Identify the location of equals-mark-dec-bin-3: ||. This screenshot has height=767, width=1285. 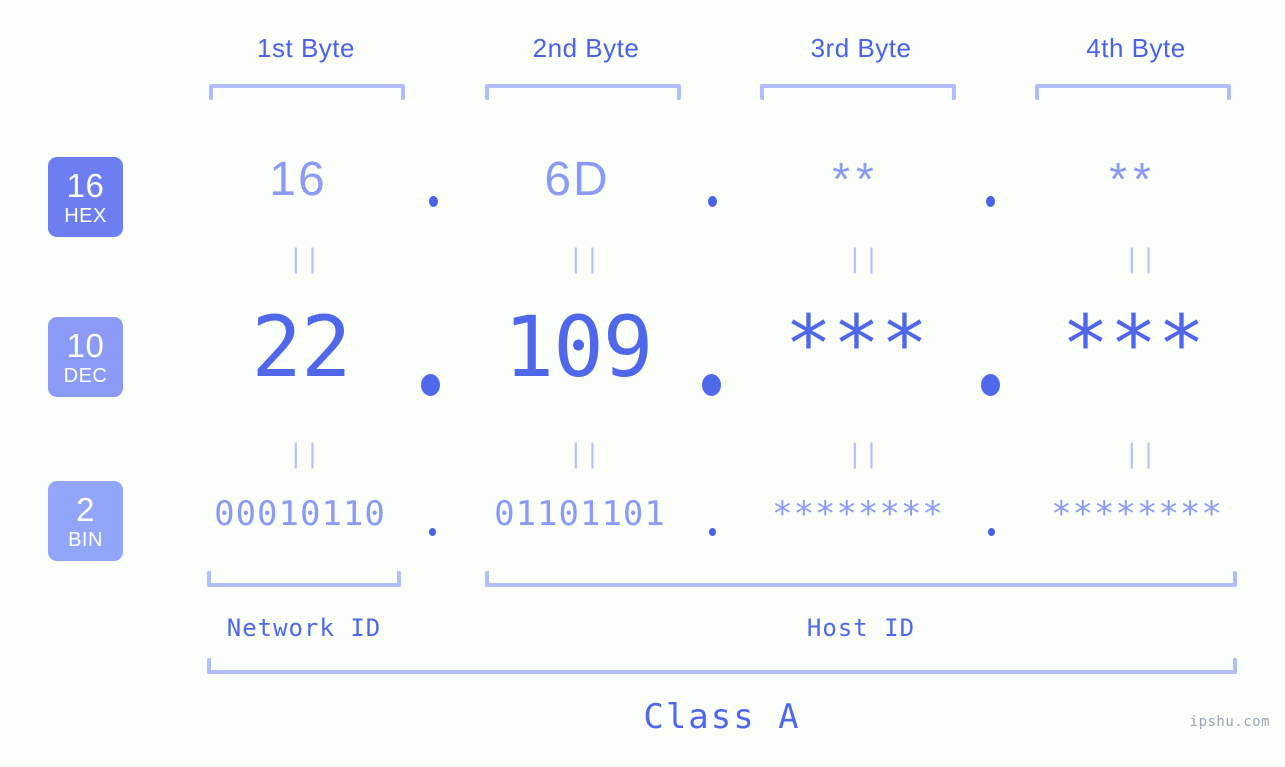
(864, 454).